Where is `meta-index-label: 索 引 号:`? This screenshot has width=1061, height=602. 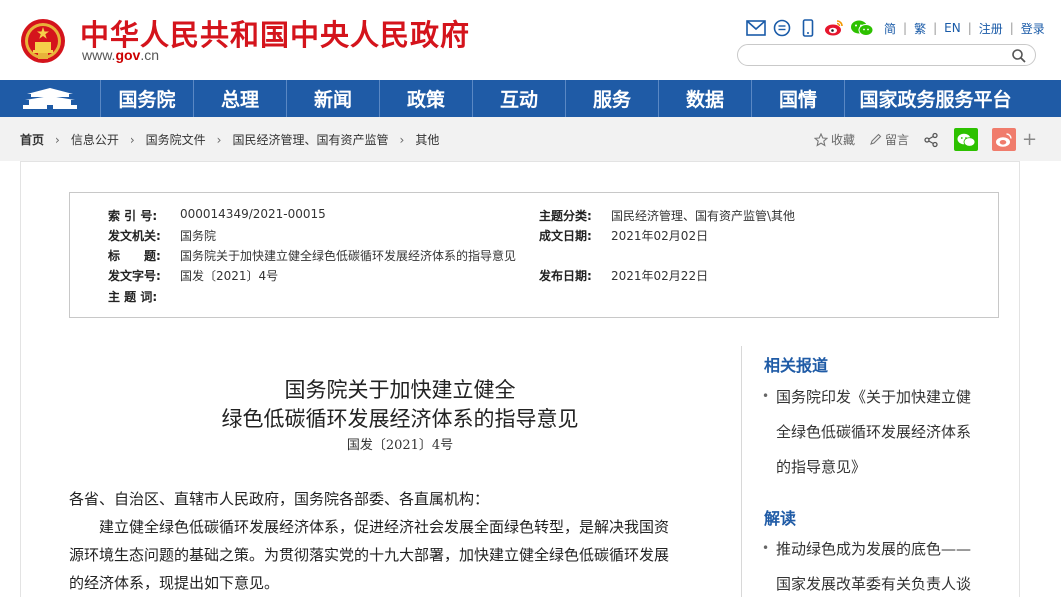 meta-index-label: 索 引 号: is located at coordinates (133, 216).